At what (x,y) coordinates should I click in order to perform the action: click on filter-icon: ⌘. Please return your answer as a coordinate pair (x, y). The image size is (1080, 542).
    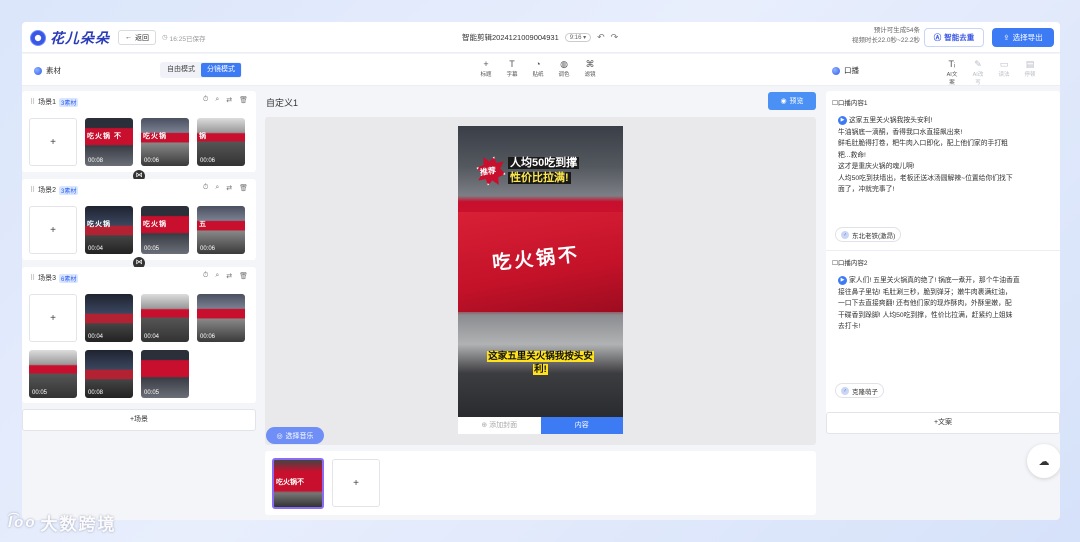
    Looking at the image, I should click on (590, 64).